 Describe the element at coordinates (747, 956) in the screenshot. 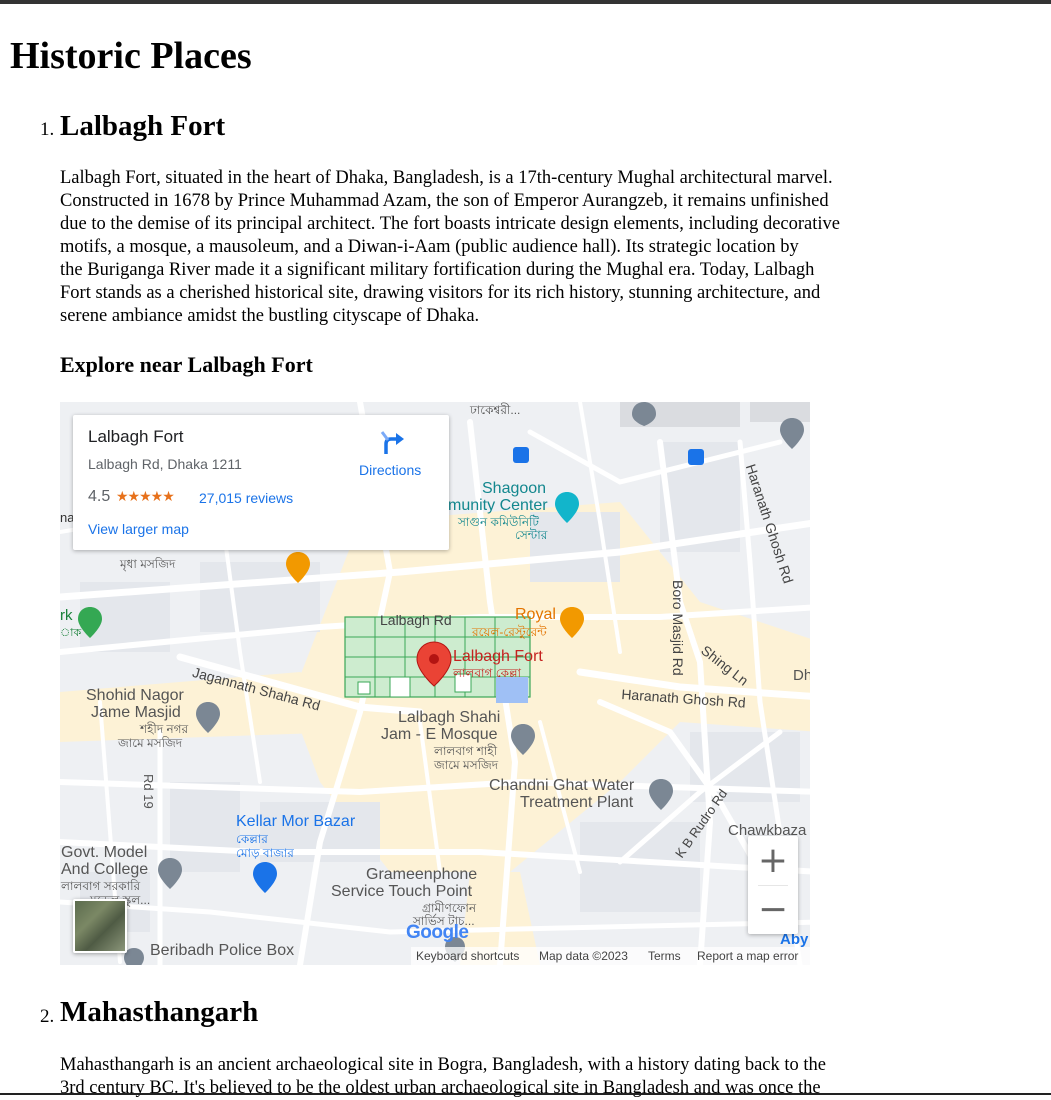

I see `report-error-link: Report a map error` at that location.